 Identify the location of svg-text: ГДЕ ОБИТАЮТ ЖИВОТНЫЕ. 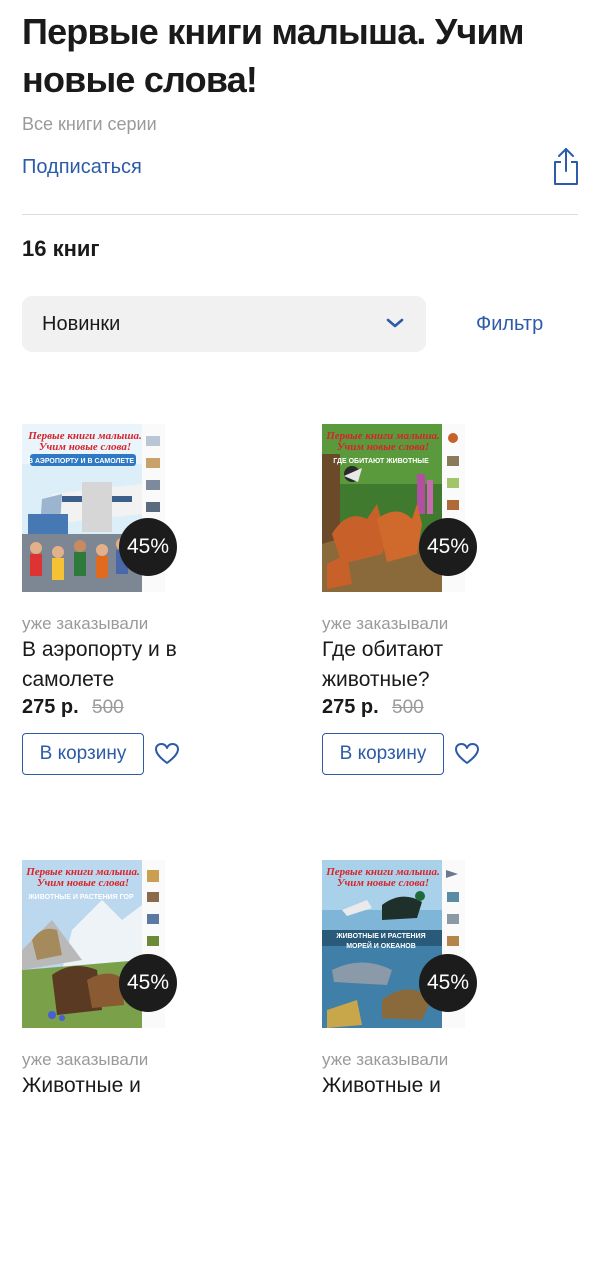
(381, 461).